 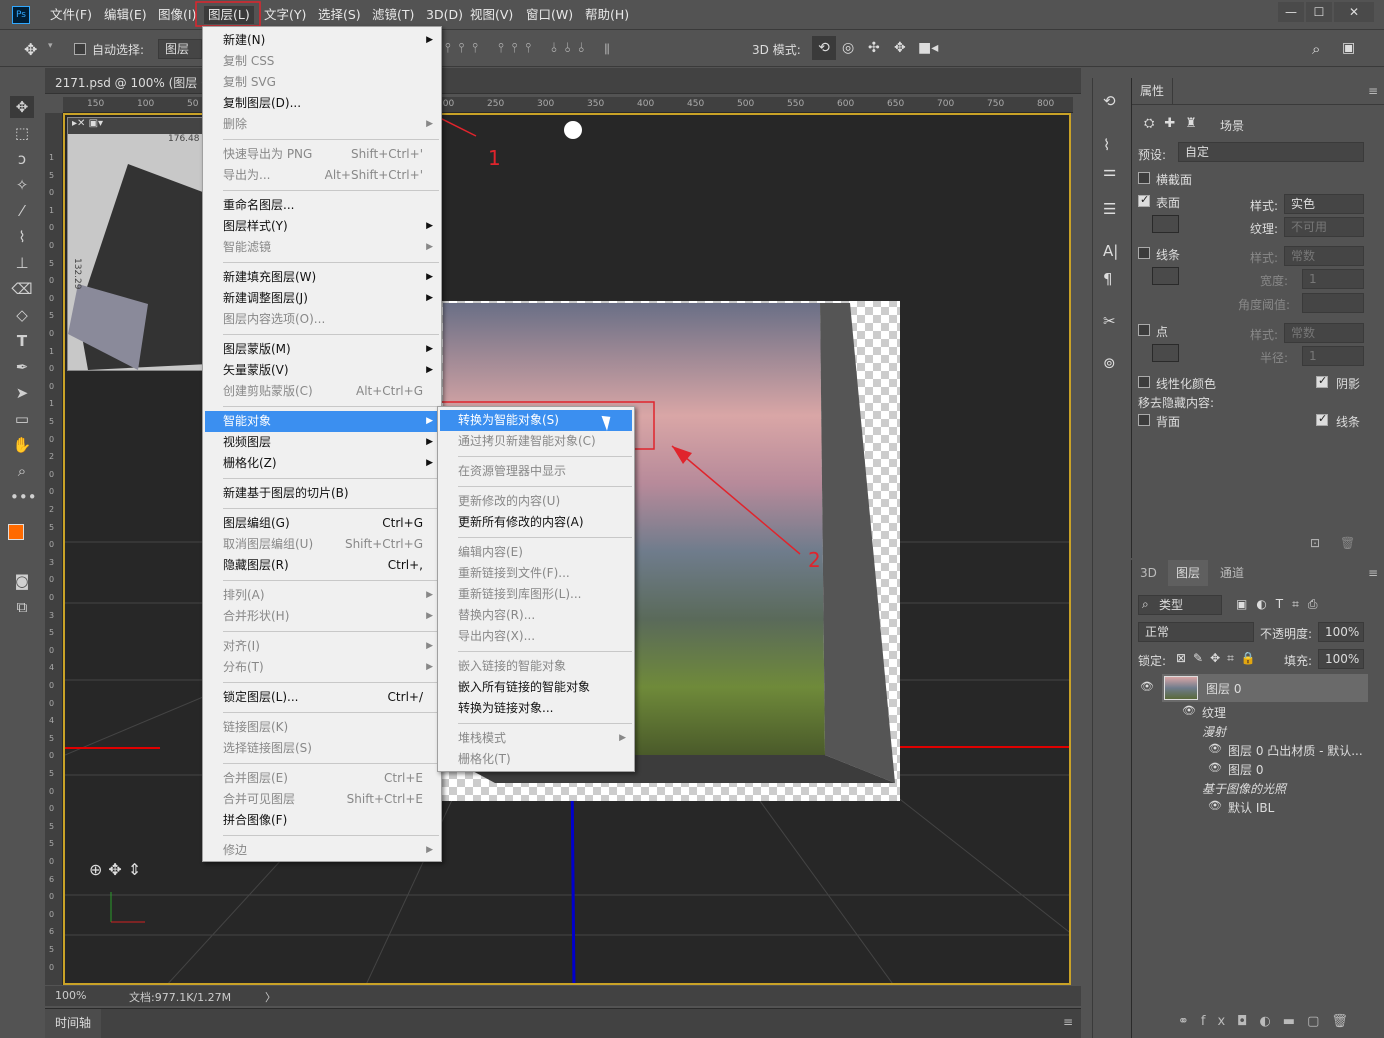 I want to click on tab-layers: 图层, so click(x=1188, y=573).